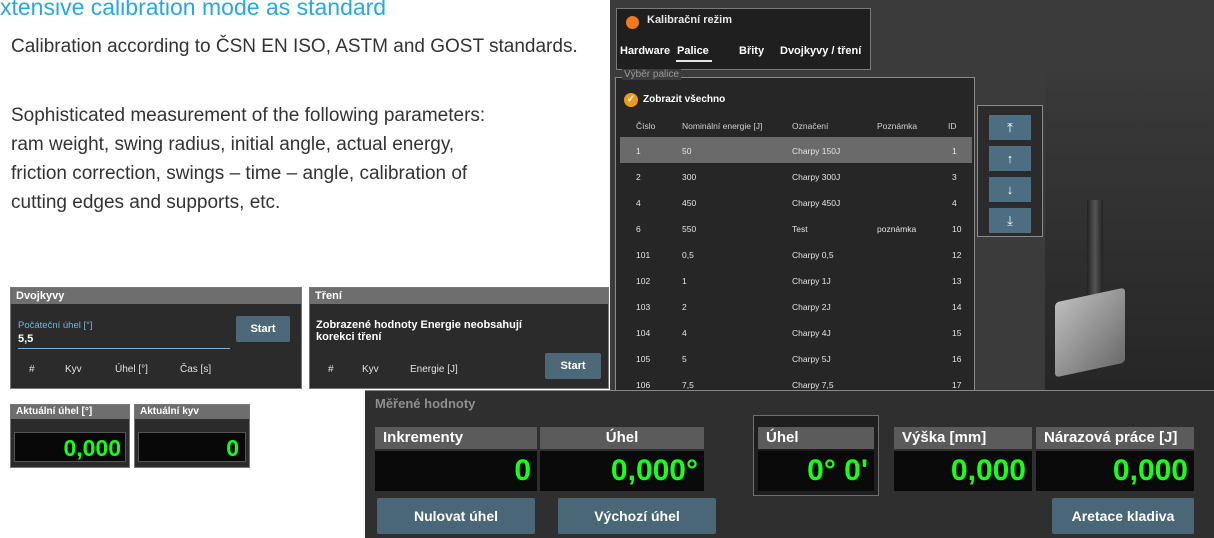 This screenshot has height=538, width=1214. Describe the element at coordinates (32, 369) in the screenshot. I see `dvojkyvy-col-index: #` at that location.